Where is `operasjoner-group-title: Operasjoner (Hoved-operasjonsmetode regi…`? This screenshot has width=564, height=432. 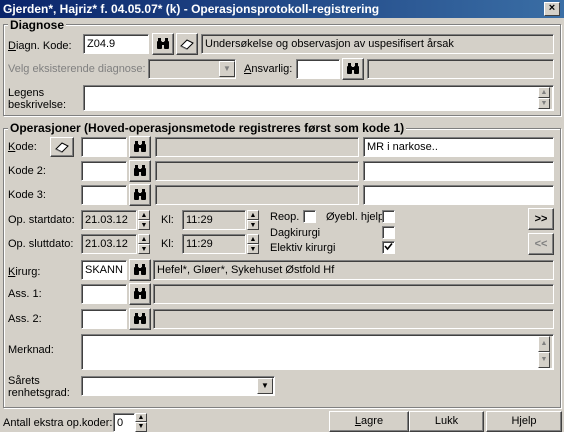
operasjoner-group-title: Operasjoner (Hoved-operasjonsmetode regi… is located at coordinates (207, 128).